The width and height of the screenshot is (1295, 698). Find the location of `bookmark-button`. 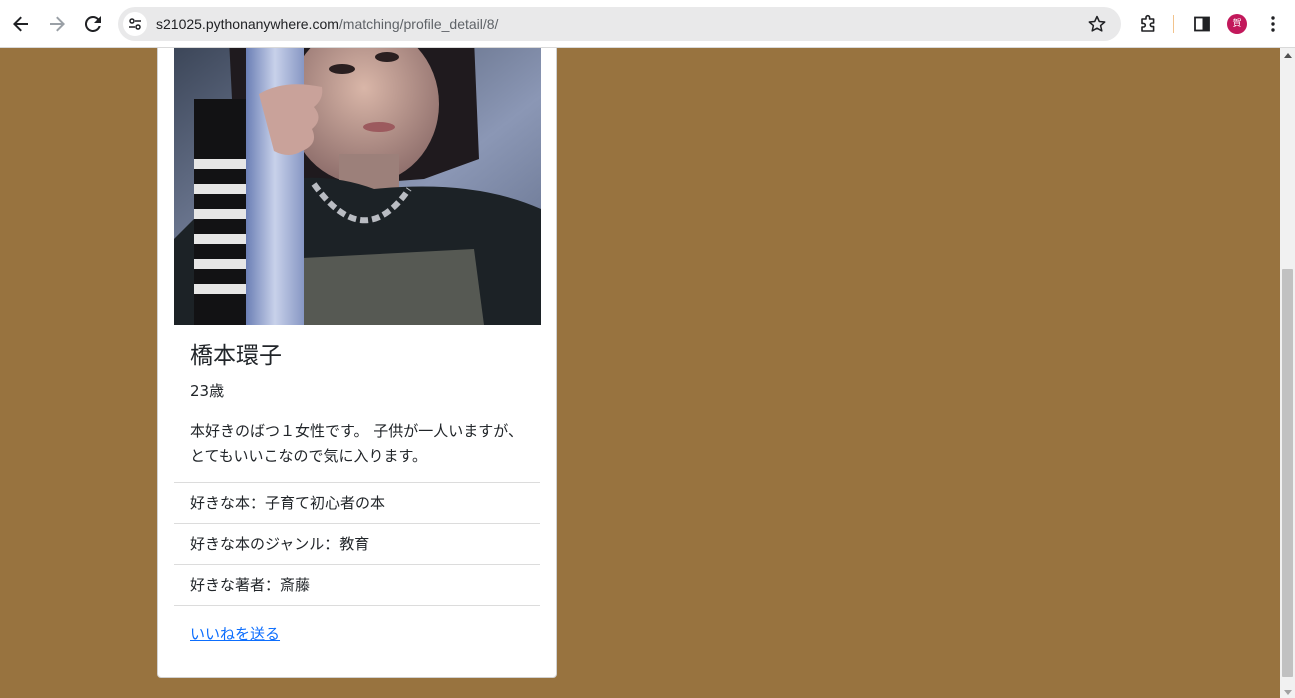

bookmark-button is located at coordinates (1097, 24).